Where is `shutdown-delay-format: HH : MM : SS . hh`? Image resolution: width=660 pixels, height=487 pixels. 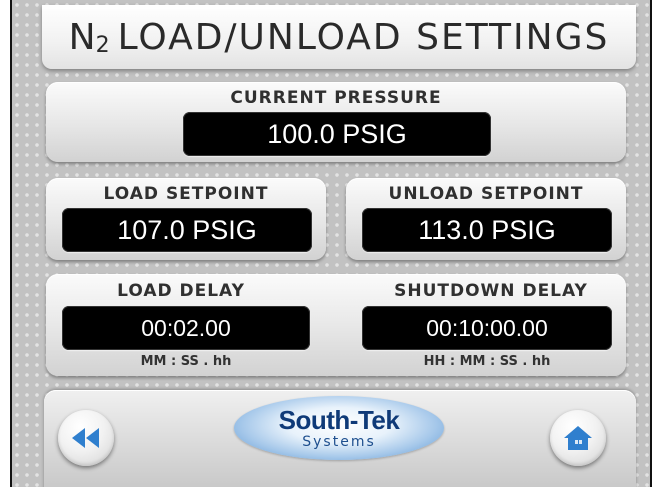
shutdown-delay-format: HH : MM : SS . hh is located at coordinates (487, 361).